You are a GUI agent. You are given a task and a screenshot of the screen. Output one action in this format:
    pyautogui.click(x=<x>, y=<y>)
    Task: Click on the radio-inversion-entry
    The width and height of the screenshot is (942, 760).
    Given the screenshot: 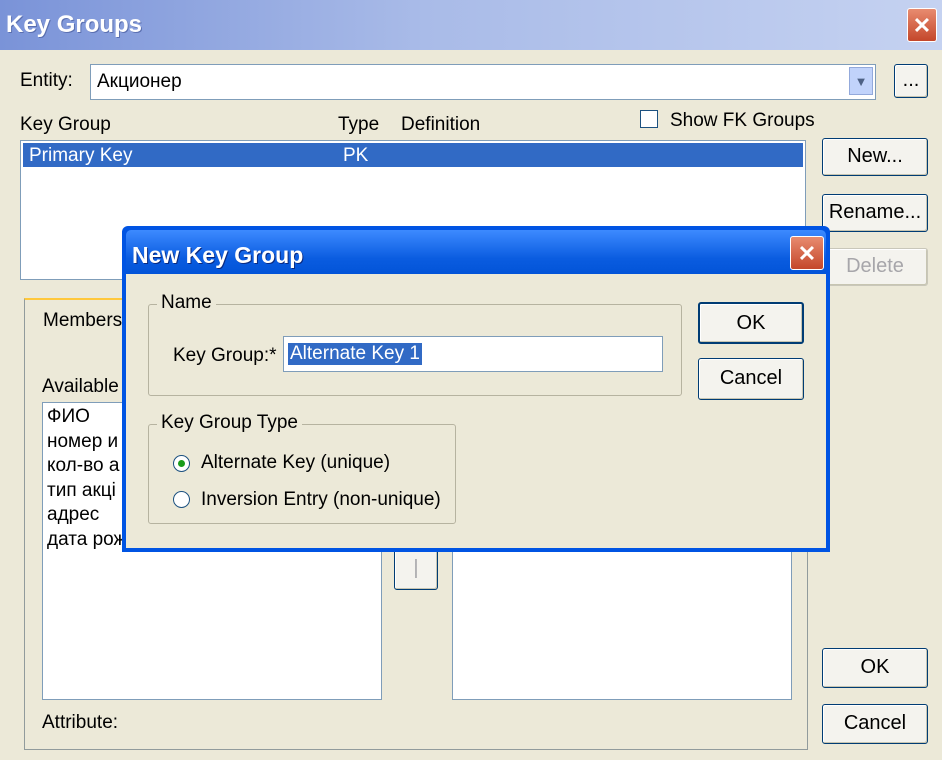 What is the action you would take?
    pyautogui.click(x=181, y=499)
    